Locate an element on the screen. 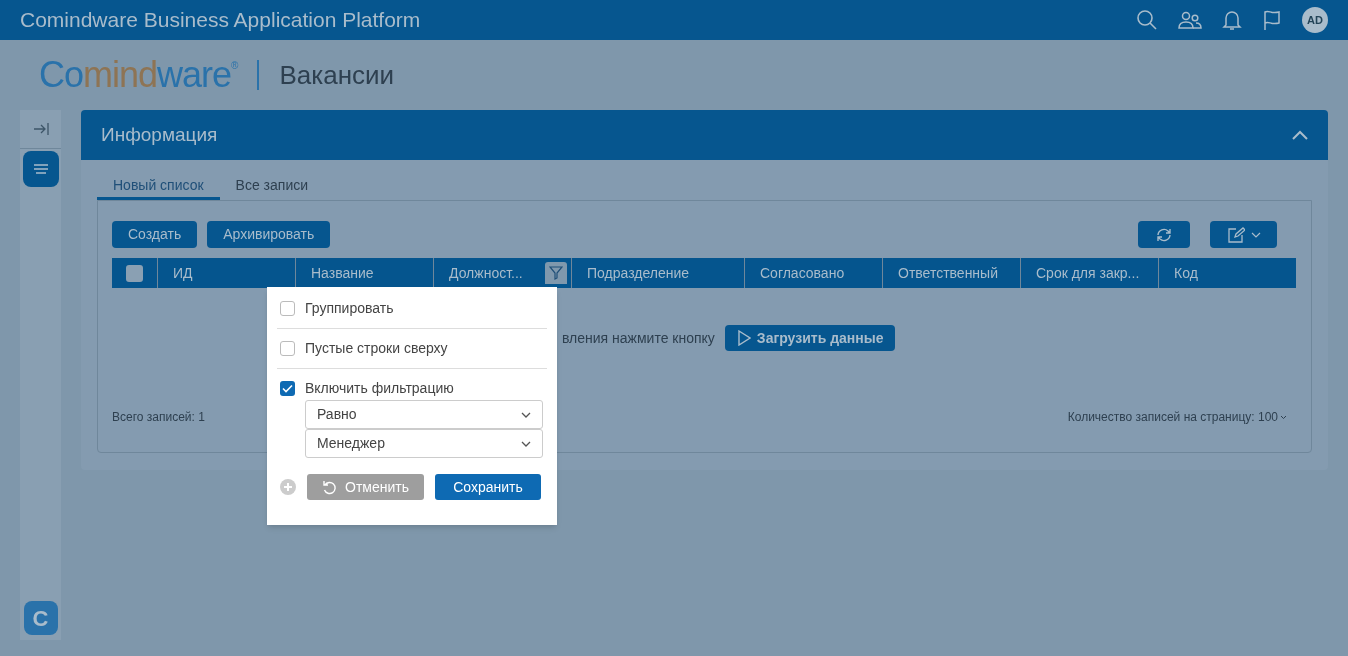 The image size is (1348, 656). page-title: Вакансии is located at coordinates (337, 75).